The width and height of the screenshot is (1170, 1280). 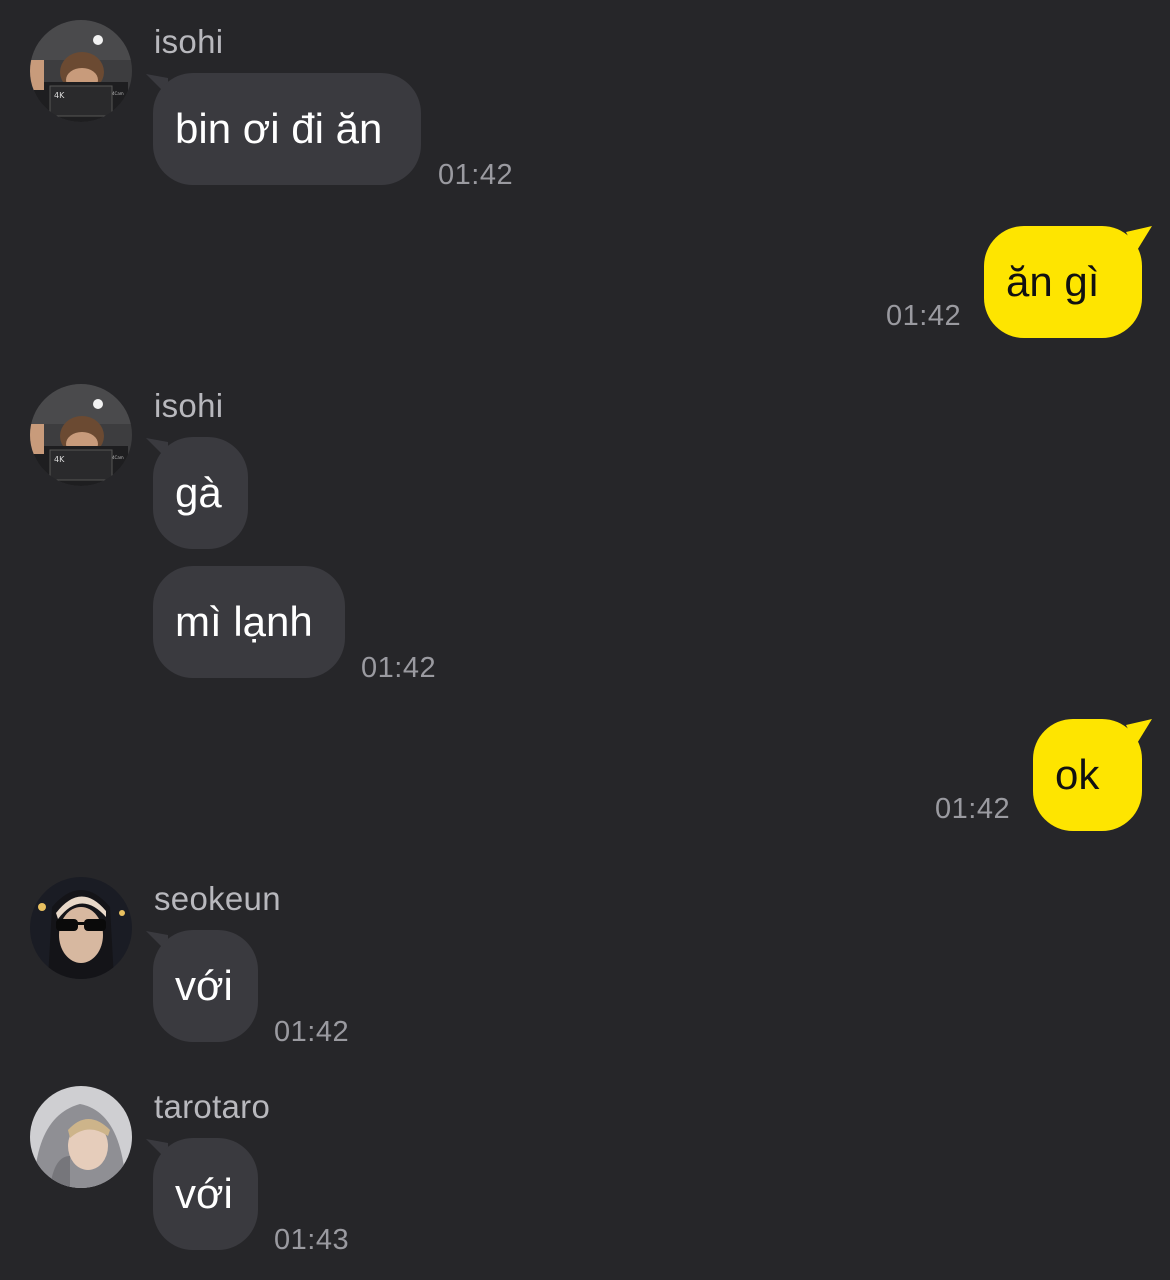 What do you see at coordinates (200, 493) in the screenshot?
I see `message-bubble: gà` at bounding box center [200, 493].